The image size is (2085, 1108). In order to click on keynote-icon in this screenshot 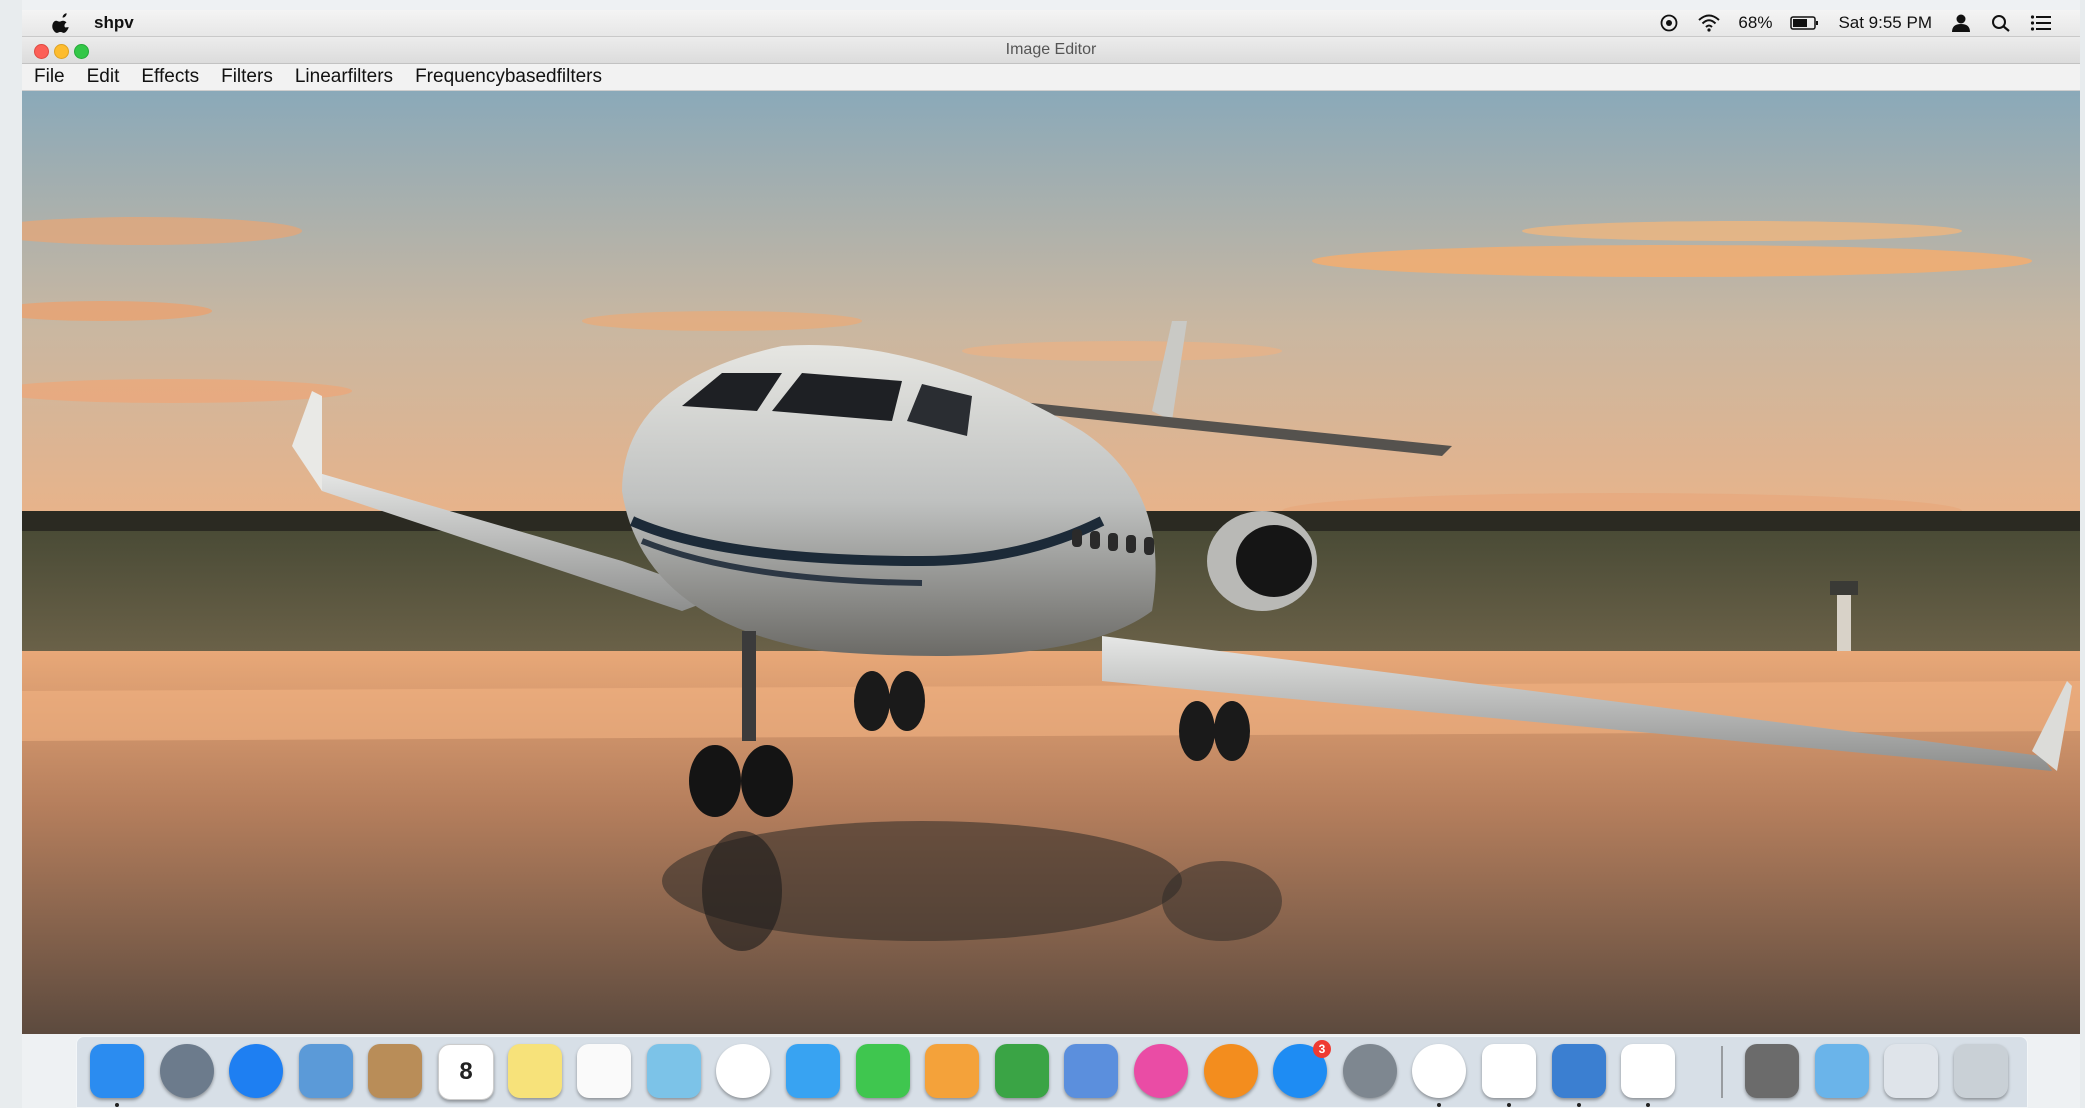, I will do `click(1091, 1071)`.